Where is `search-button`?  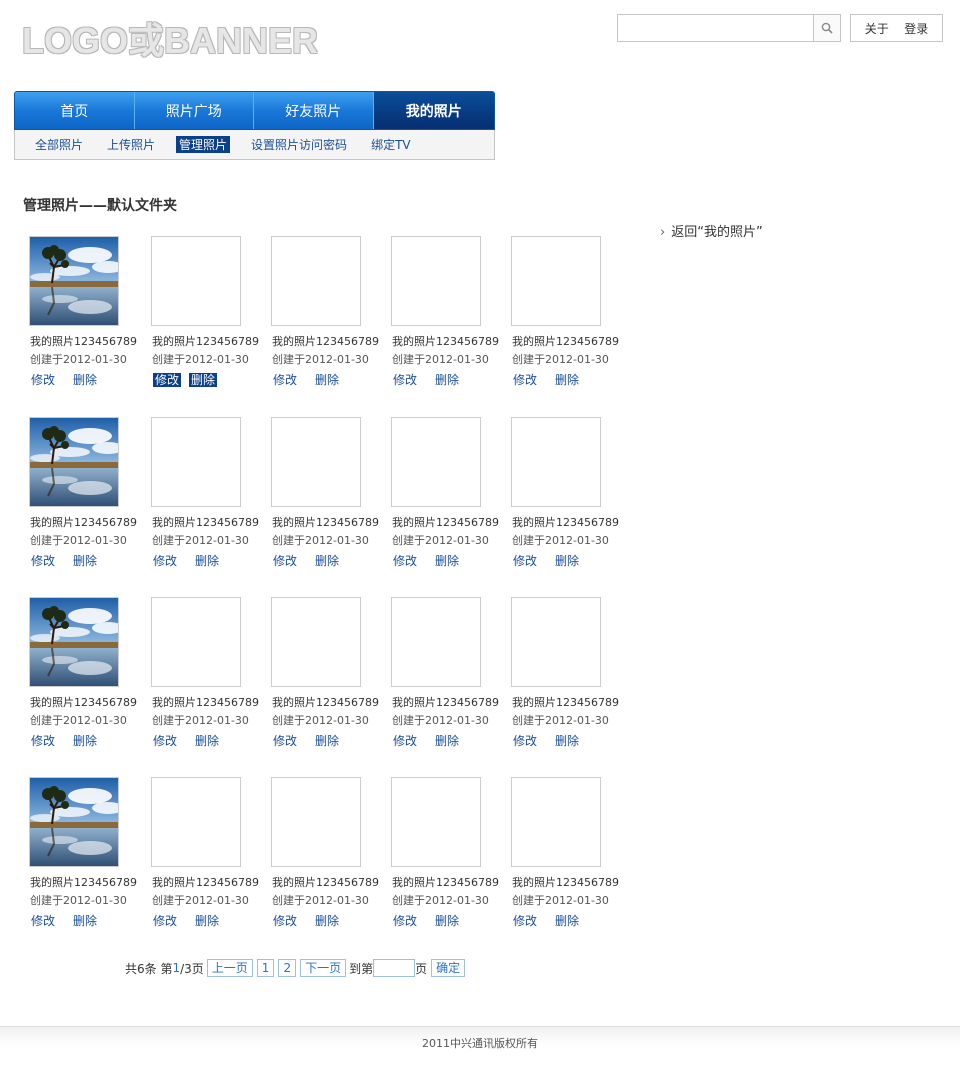
search-button is located at coordinates (826, 28).